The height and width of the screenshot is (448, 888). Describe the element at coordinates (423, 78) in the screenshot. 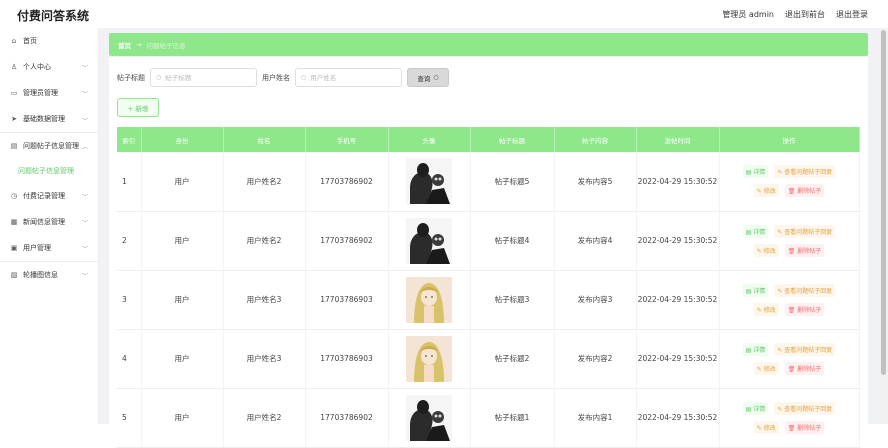

I see `query-button-label: 查询` at that location.